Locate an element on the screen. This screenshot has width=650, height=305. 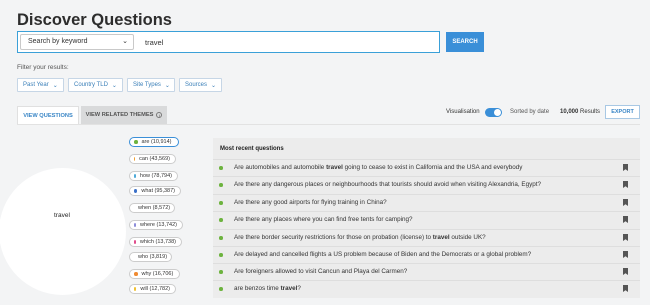
filter-site-types: Site Types ⌄ is located at coordinates (151, 85).